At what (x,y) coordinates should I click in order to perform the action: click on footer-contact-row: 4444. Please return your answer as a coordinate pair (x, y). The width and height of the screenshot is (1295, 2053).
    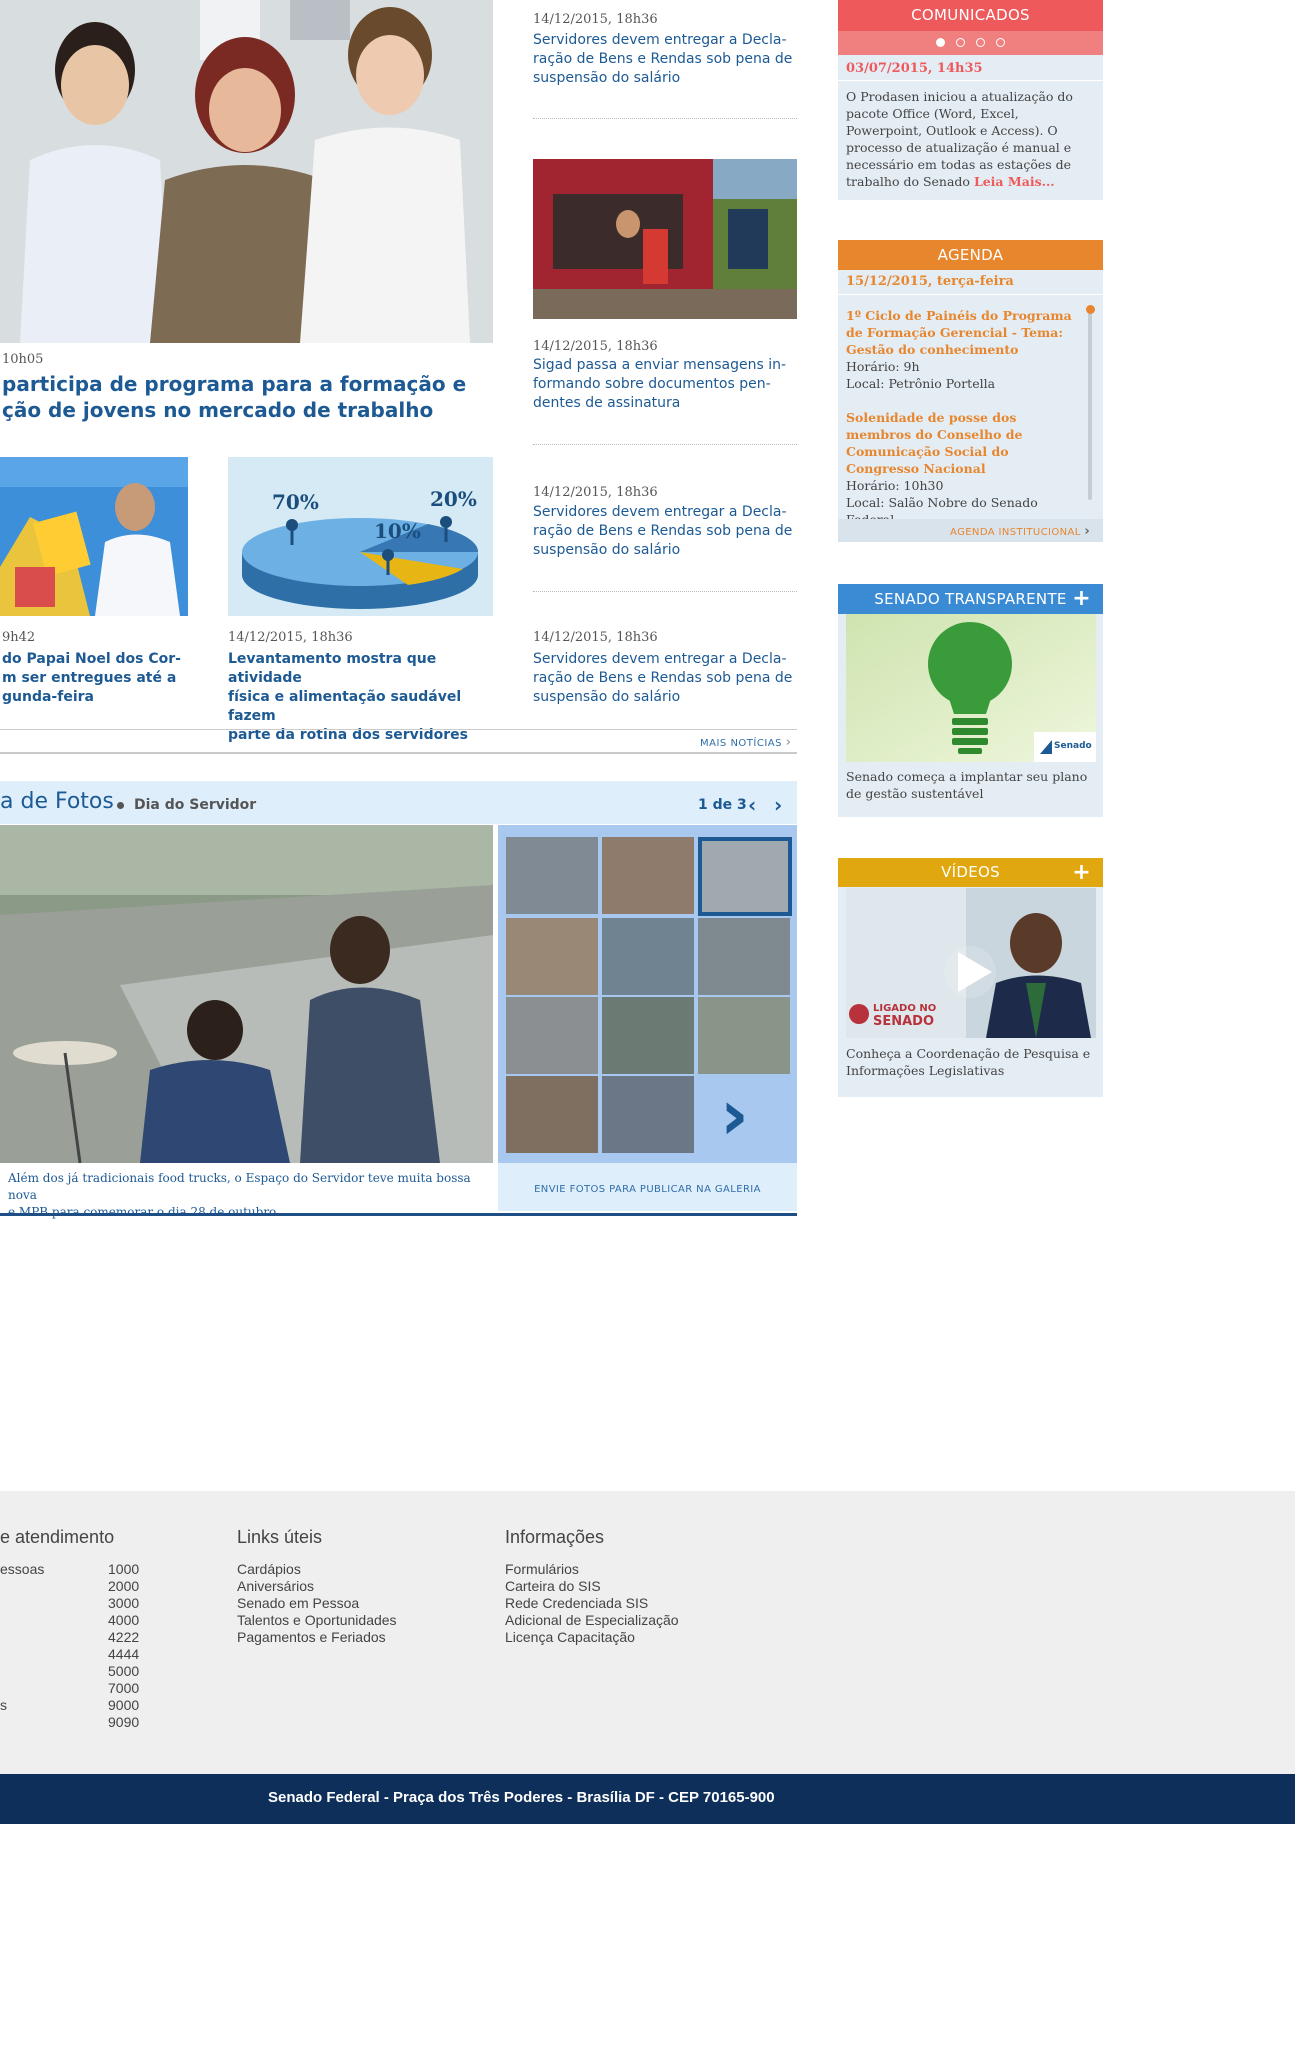
    Looking at the image, I should click on (80, 1654).